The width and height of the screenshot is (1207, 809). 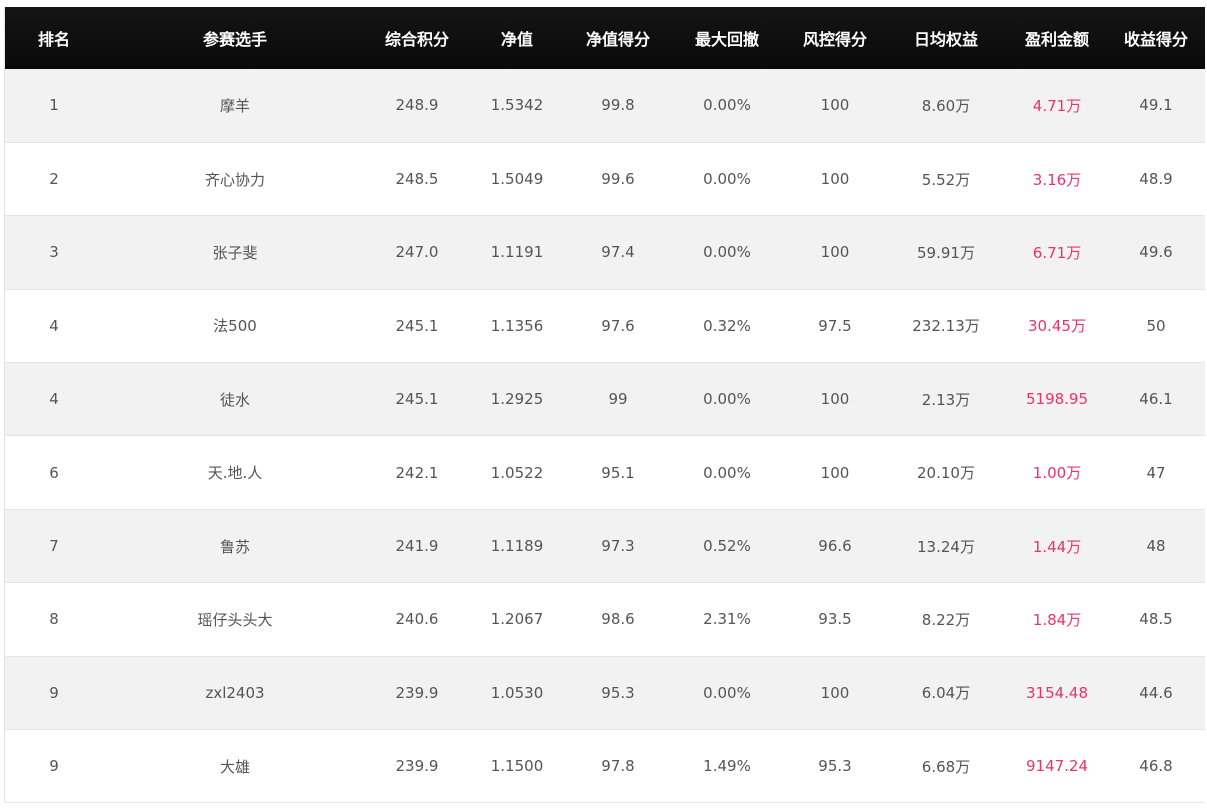 I want to click on cell-net-value: 1.1356, so click(x=517, y=326).